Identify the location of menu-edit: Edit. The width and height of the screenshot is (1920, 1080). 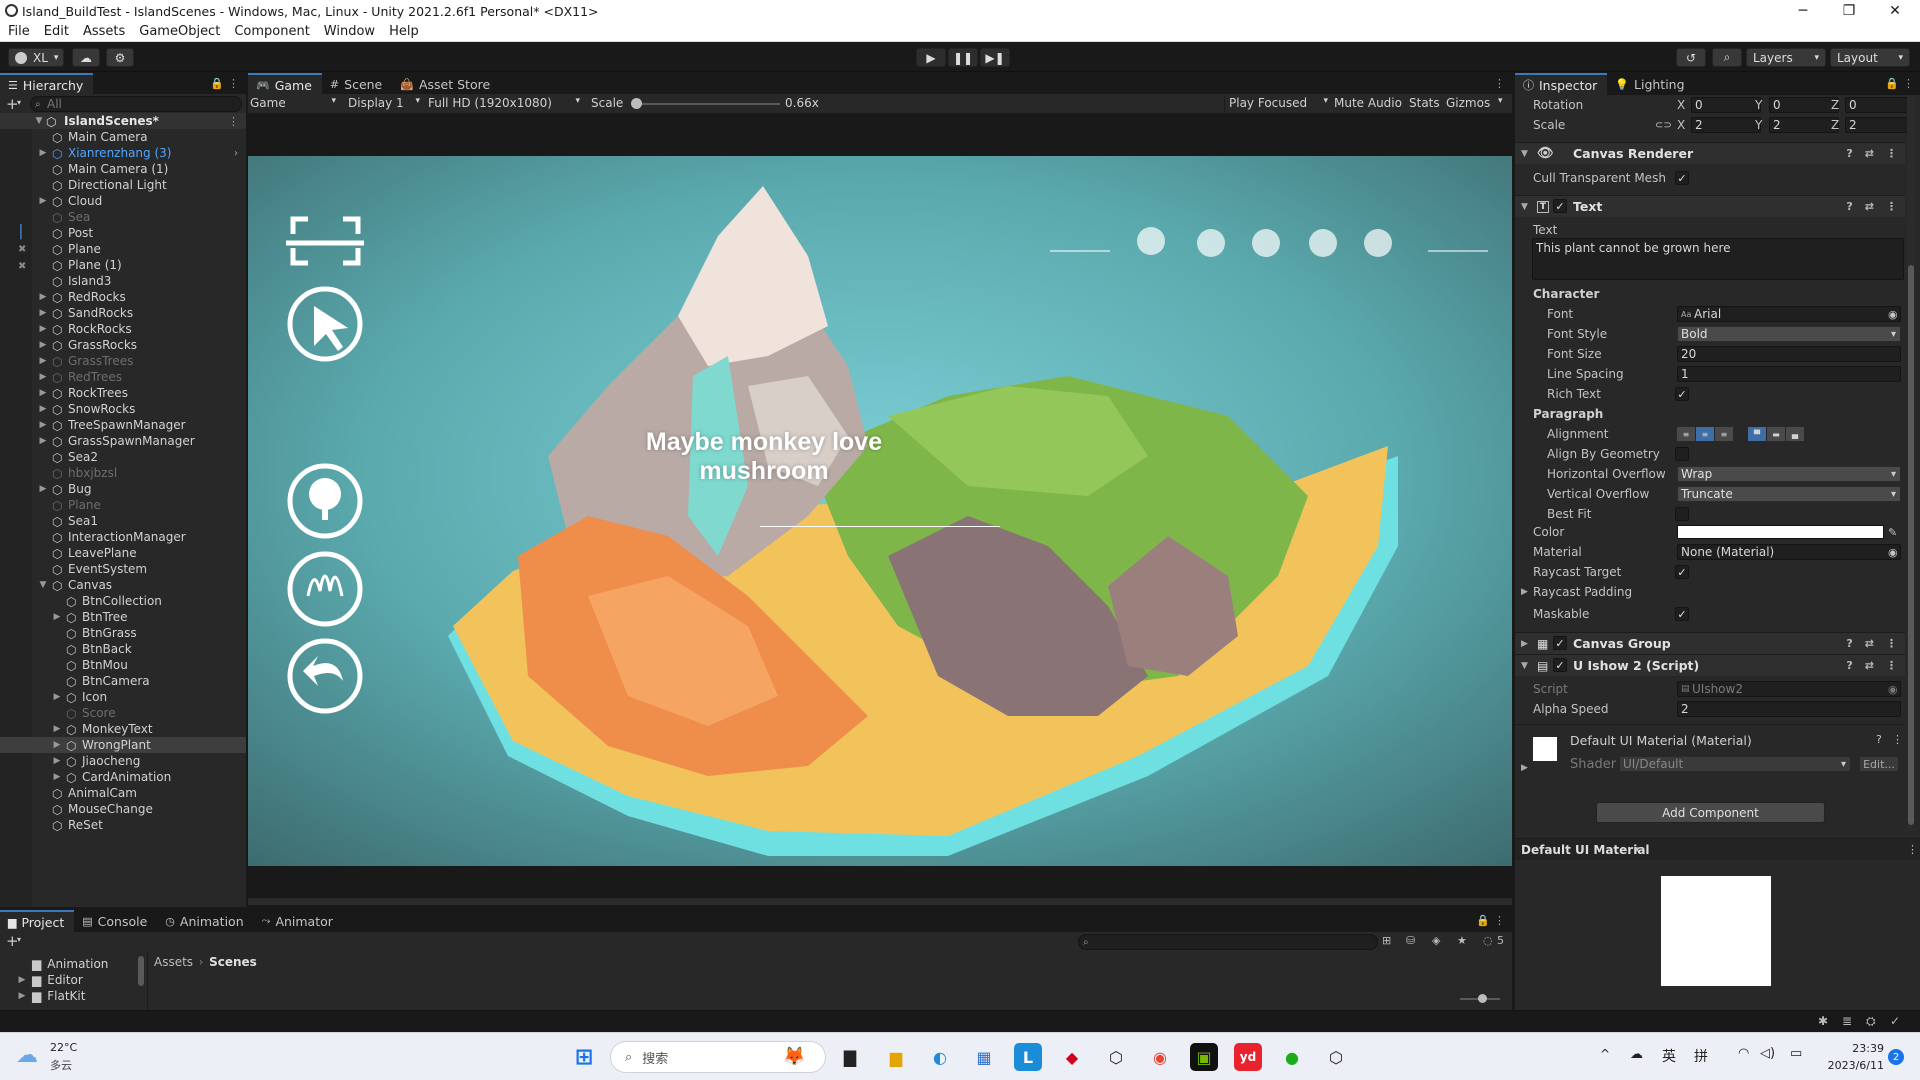
(56, 31).